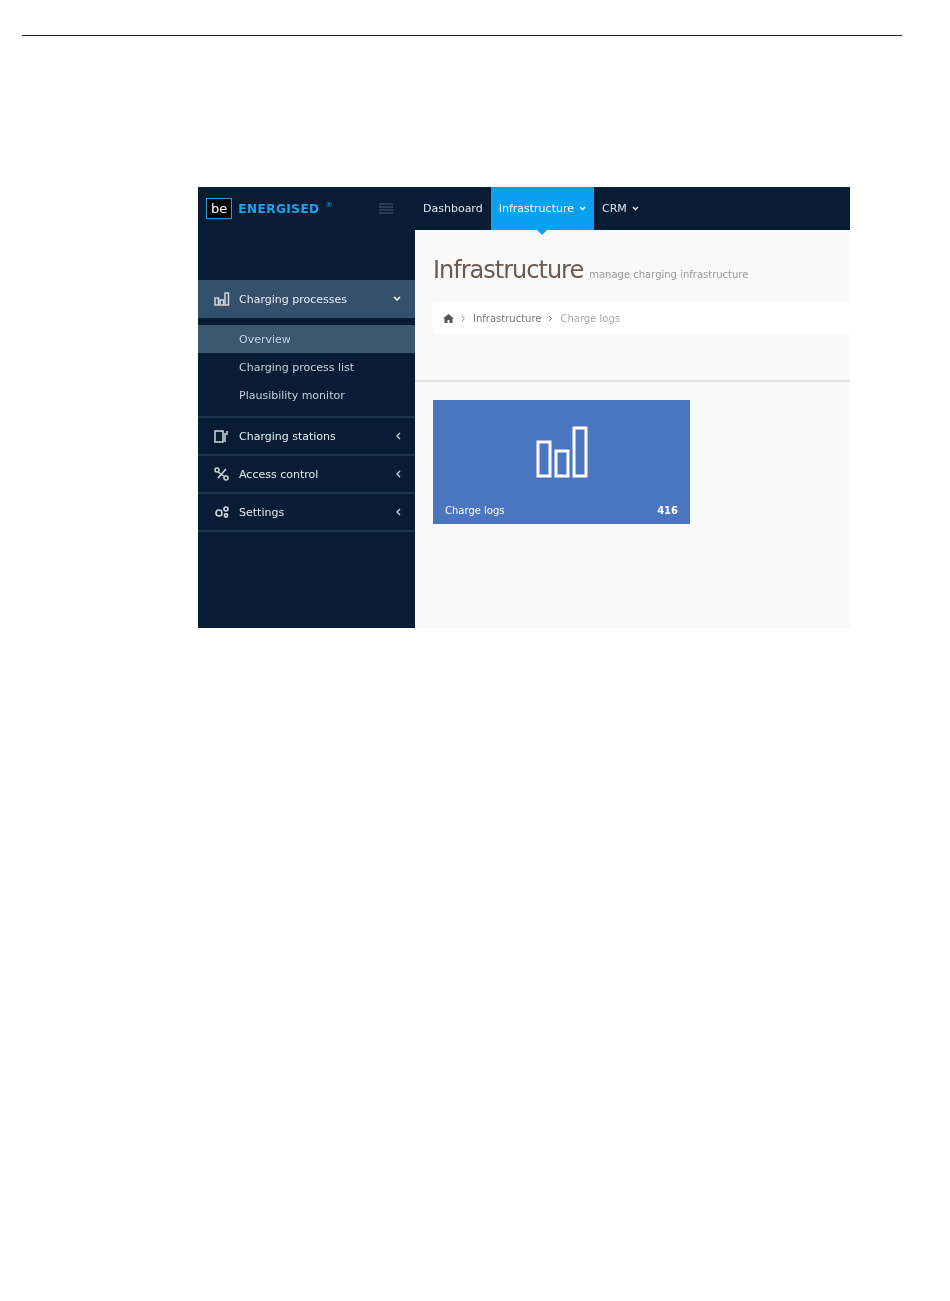 This screenshot has height=1301, width=950. Describe the element at coordinates (397, 299) in the screenshot. I see `chevron-down-icon` at that location.